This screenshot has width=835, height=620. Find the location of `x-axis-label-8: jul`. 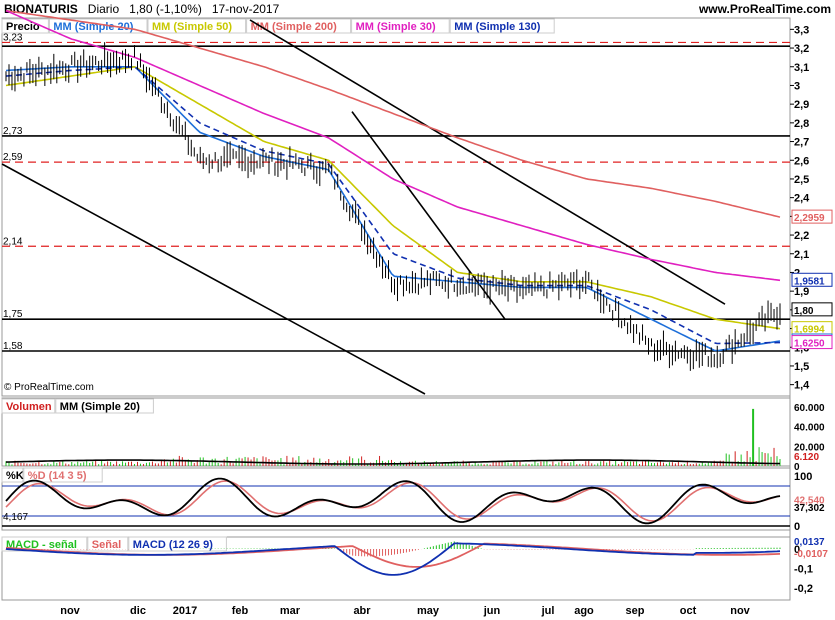

x-axis-label-8: jul is located at coordinates (548, 611).